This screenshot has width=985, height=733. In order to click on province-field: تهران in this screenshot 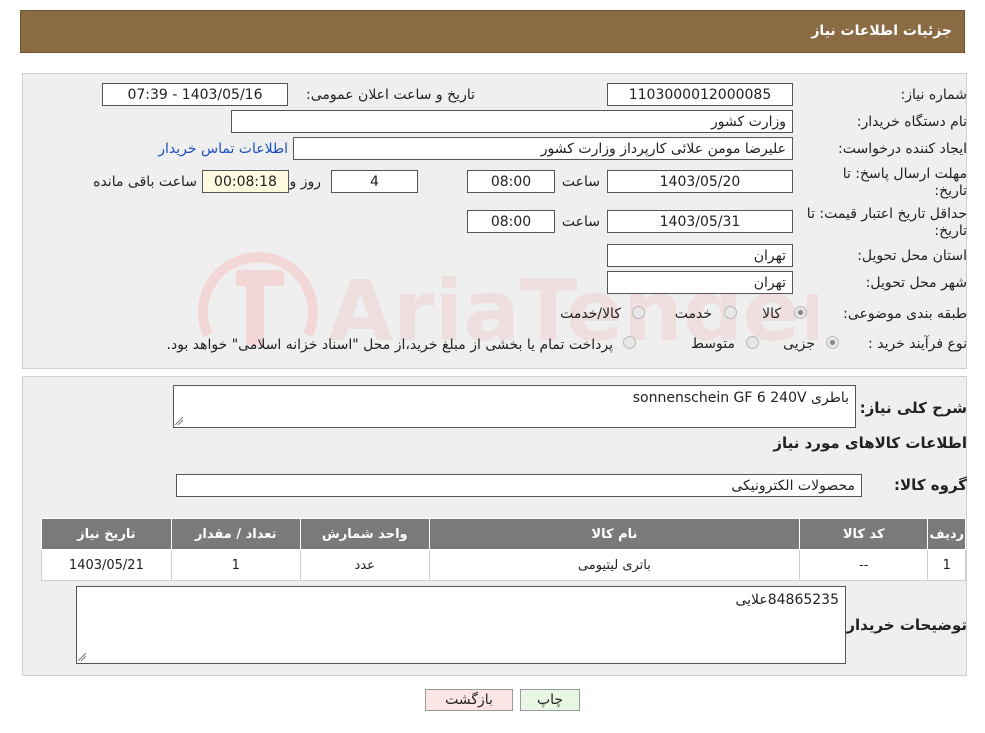, I will do `click(700, 255)`.